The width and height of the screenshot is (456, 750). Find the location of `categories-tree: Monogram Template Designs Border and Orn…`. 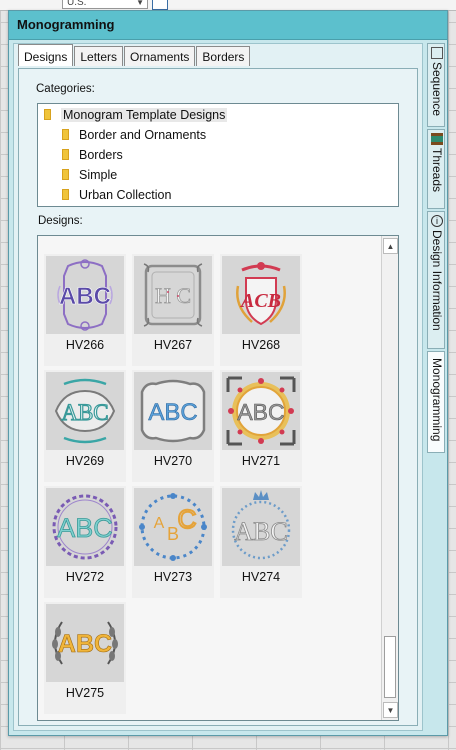

categories-tree: Monogram Template Designs Border and Orn… is located at coordinates (218, 155).